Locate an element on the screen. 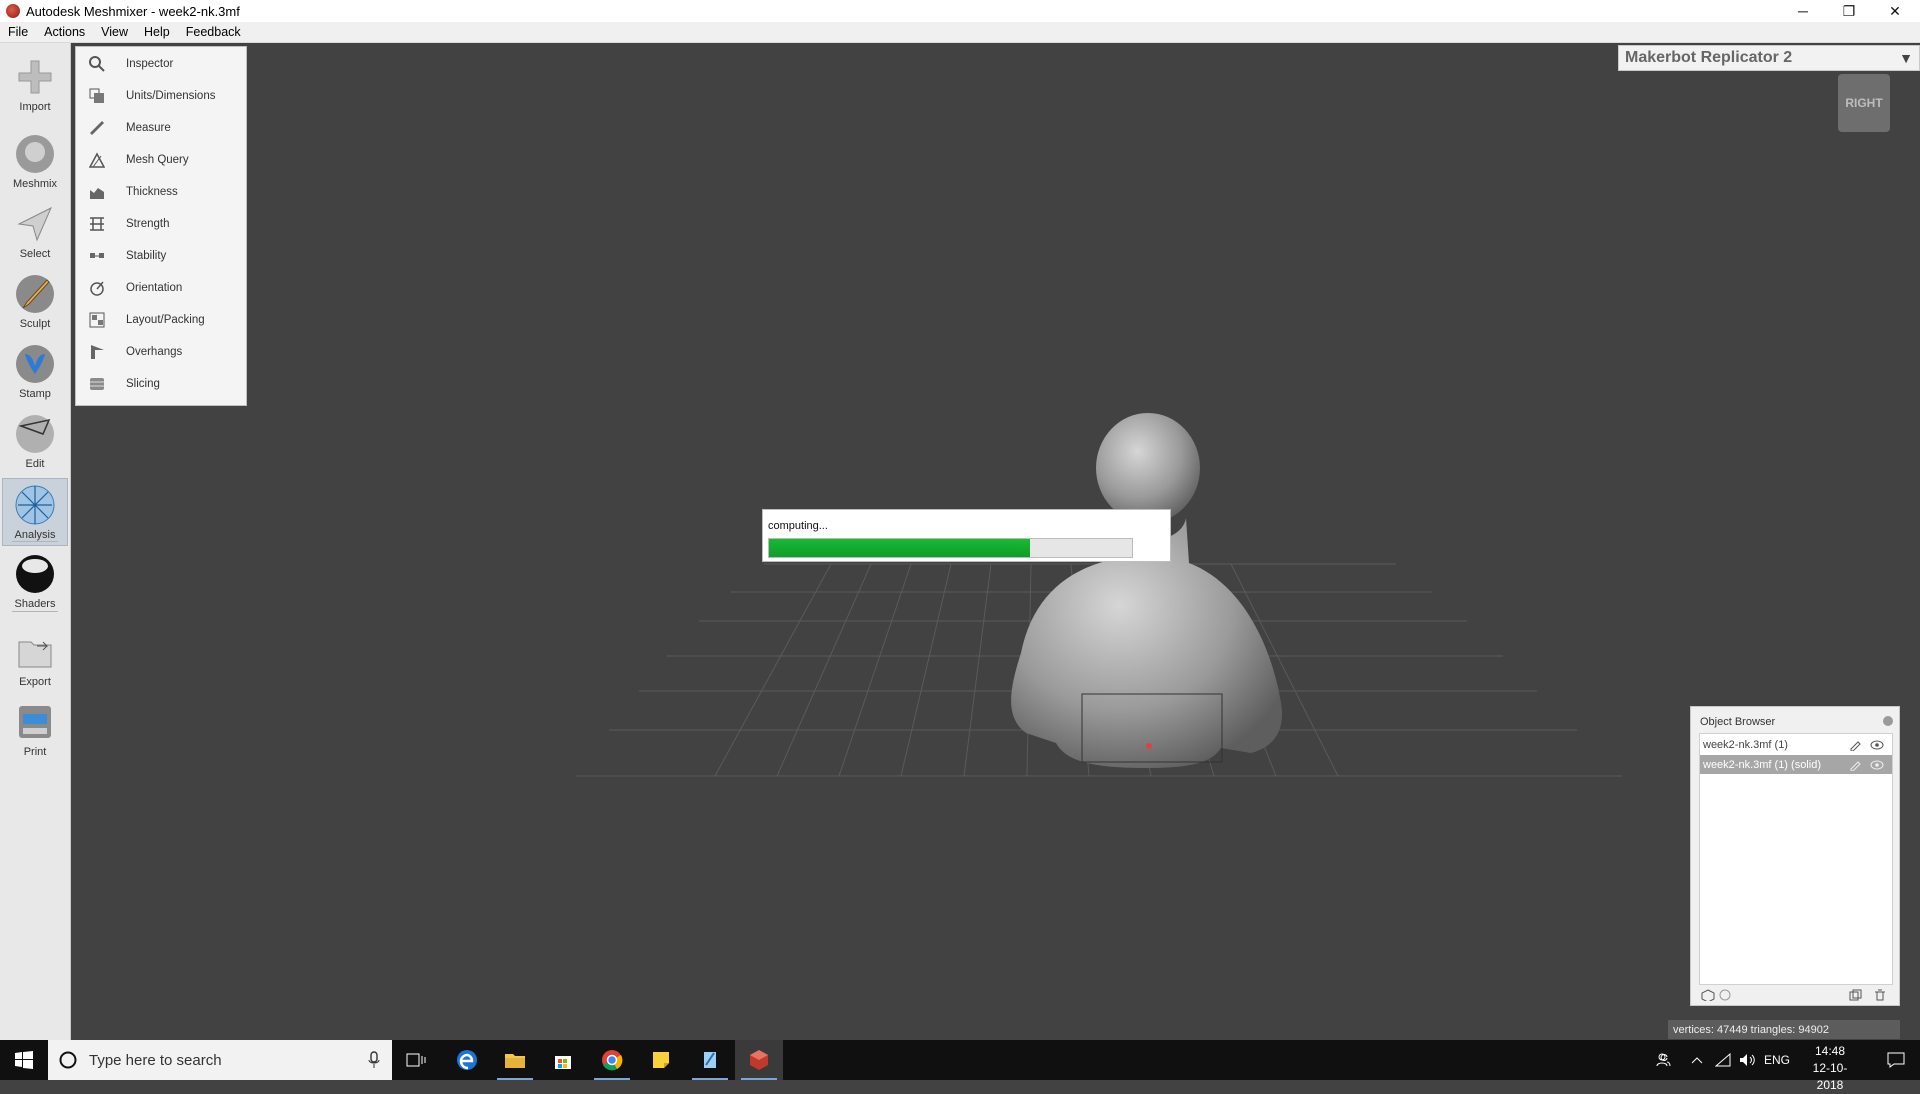 This screenshot has height=1094, width=1920. analysis-item-measure: Measure is located at coordinates (161, 128).